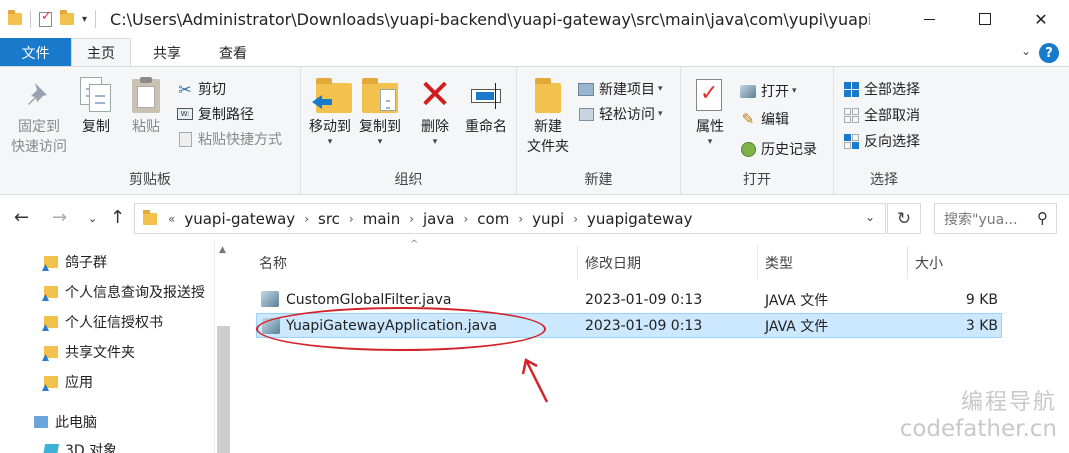 This screenshot has width=1069, height=453. I want to click on new-folder-icon, so click(67, 17).